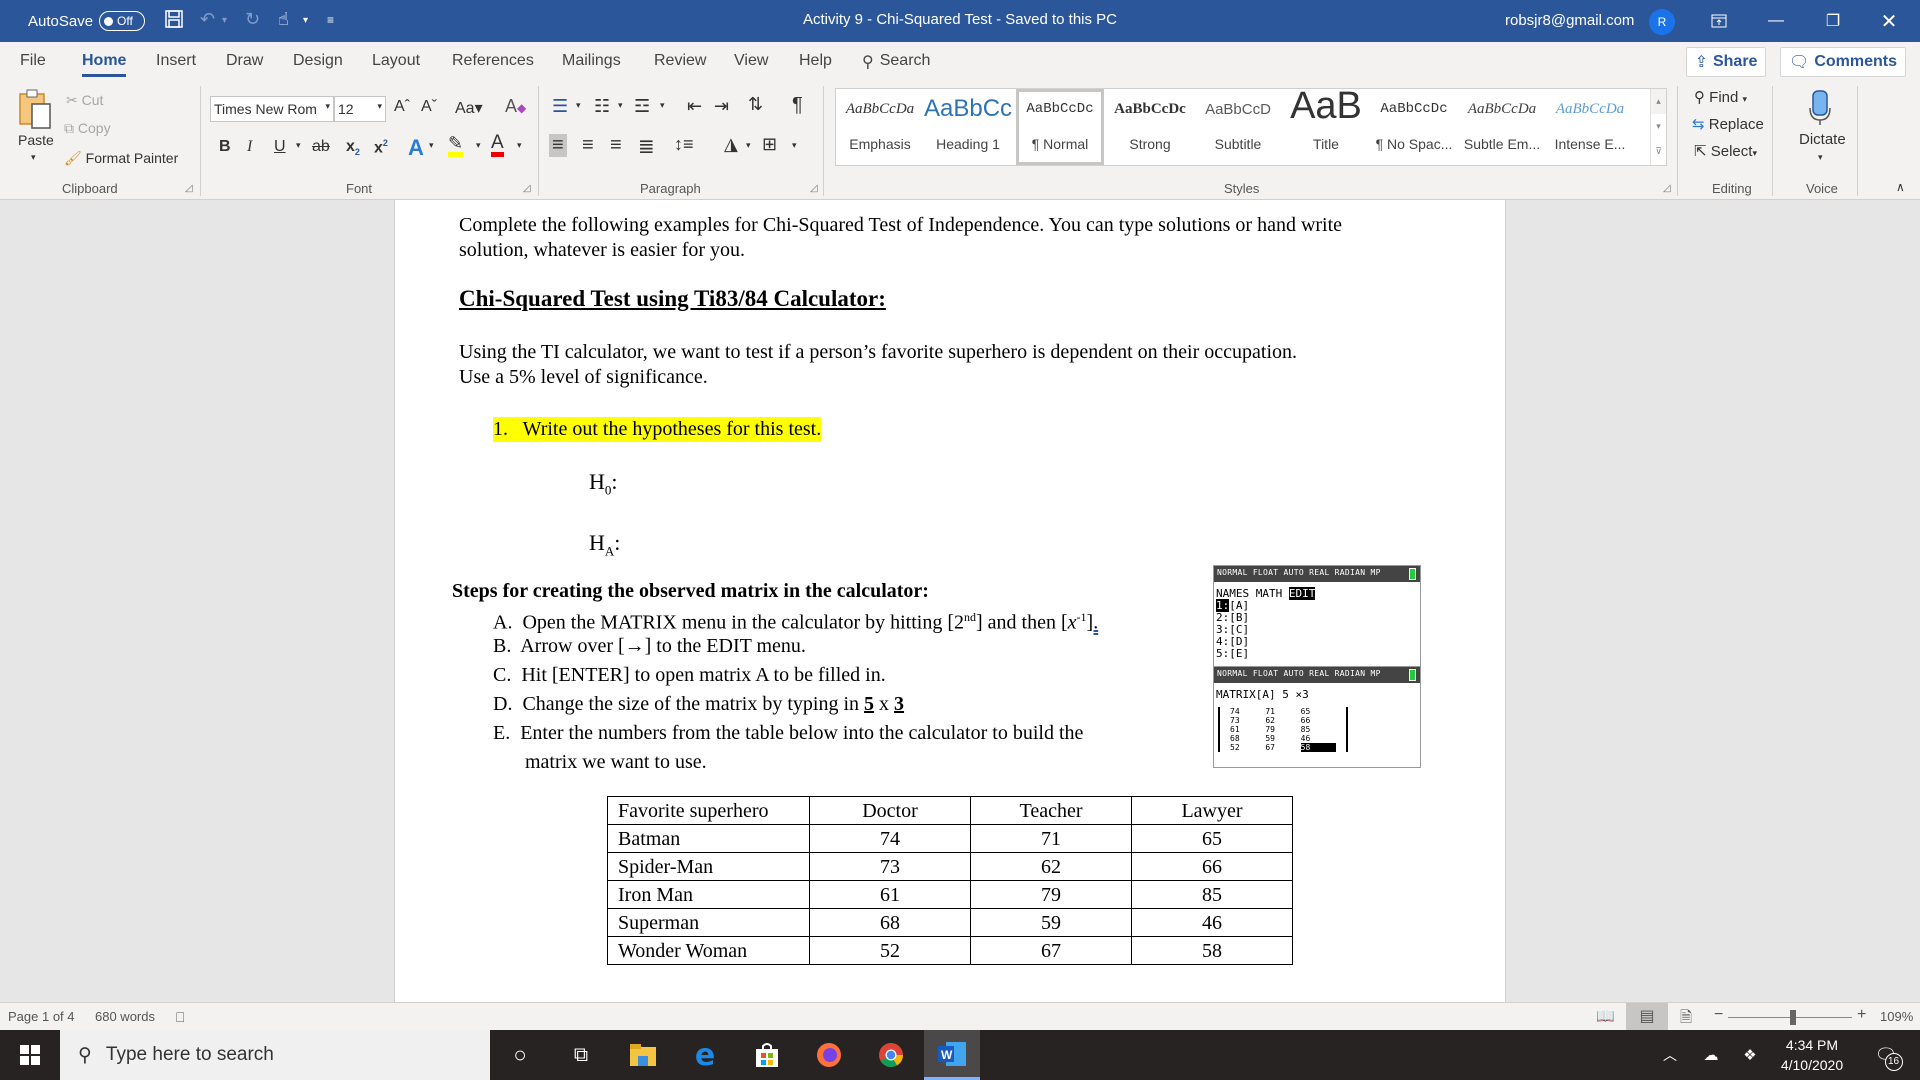 The image size is (1920, 1080). What do you see at coordinates (643, 1055) in the screenshot?
I see `file-explorer-icon` at bounding box center [643, 1055].